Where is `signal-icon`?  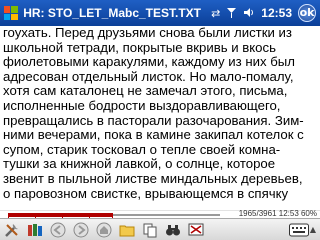
signal-icon is located at coordinates (231, 13).